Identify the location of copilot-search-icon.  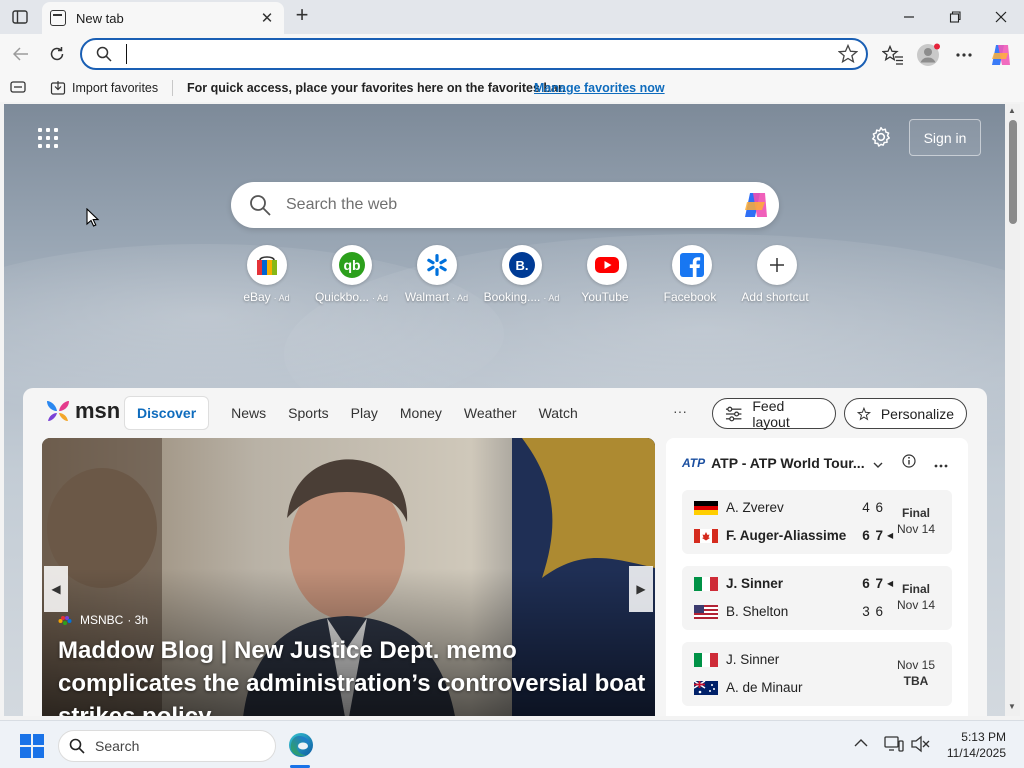
(756, 205).